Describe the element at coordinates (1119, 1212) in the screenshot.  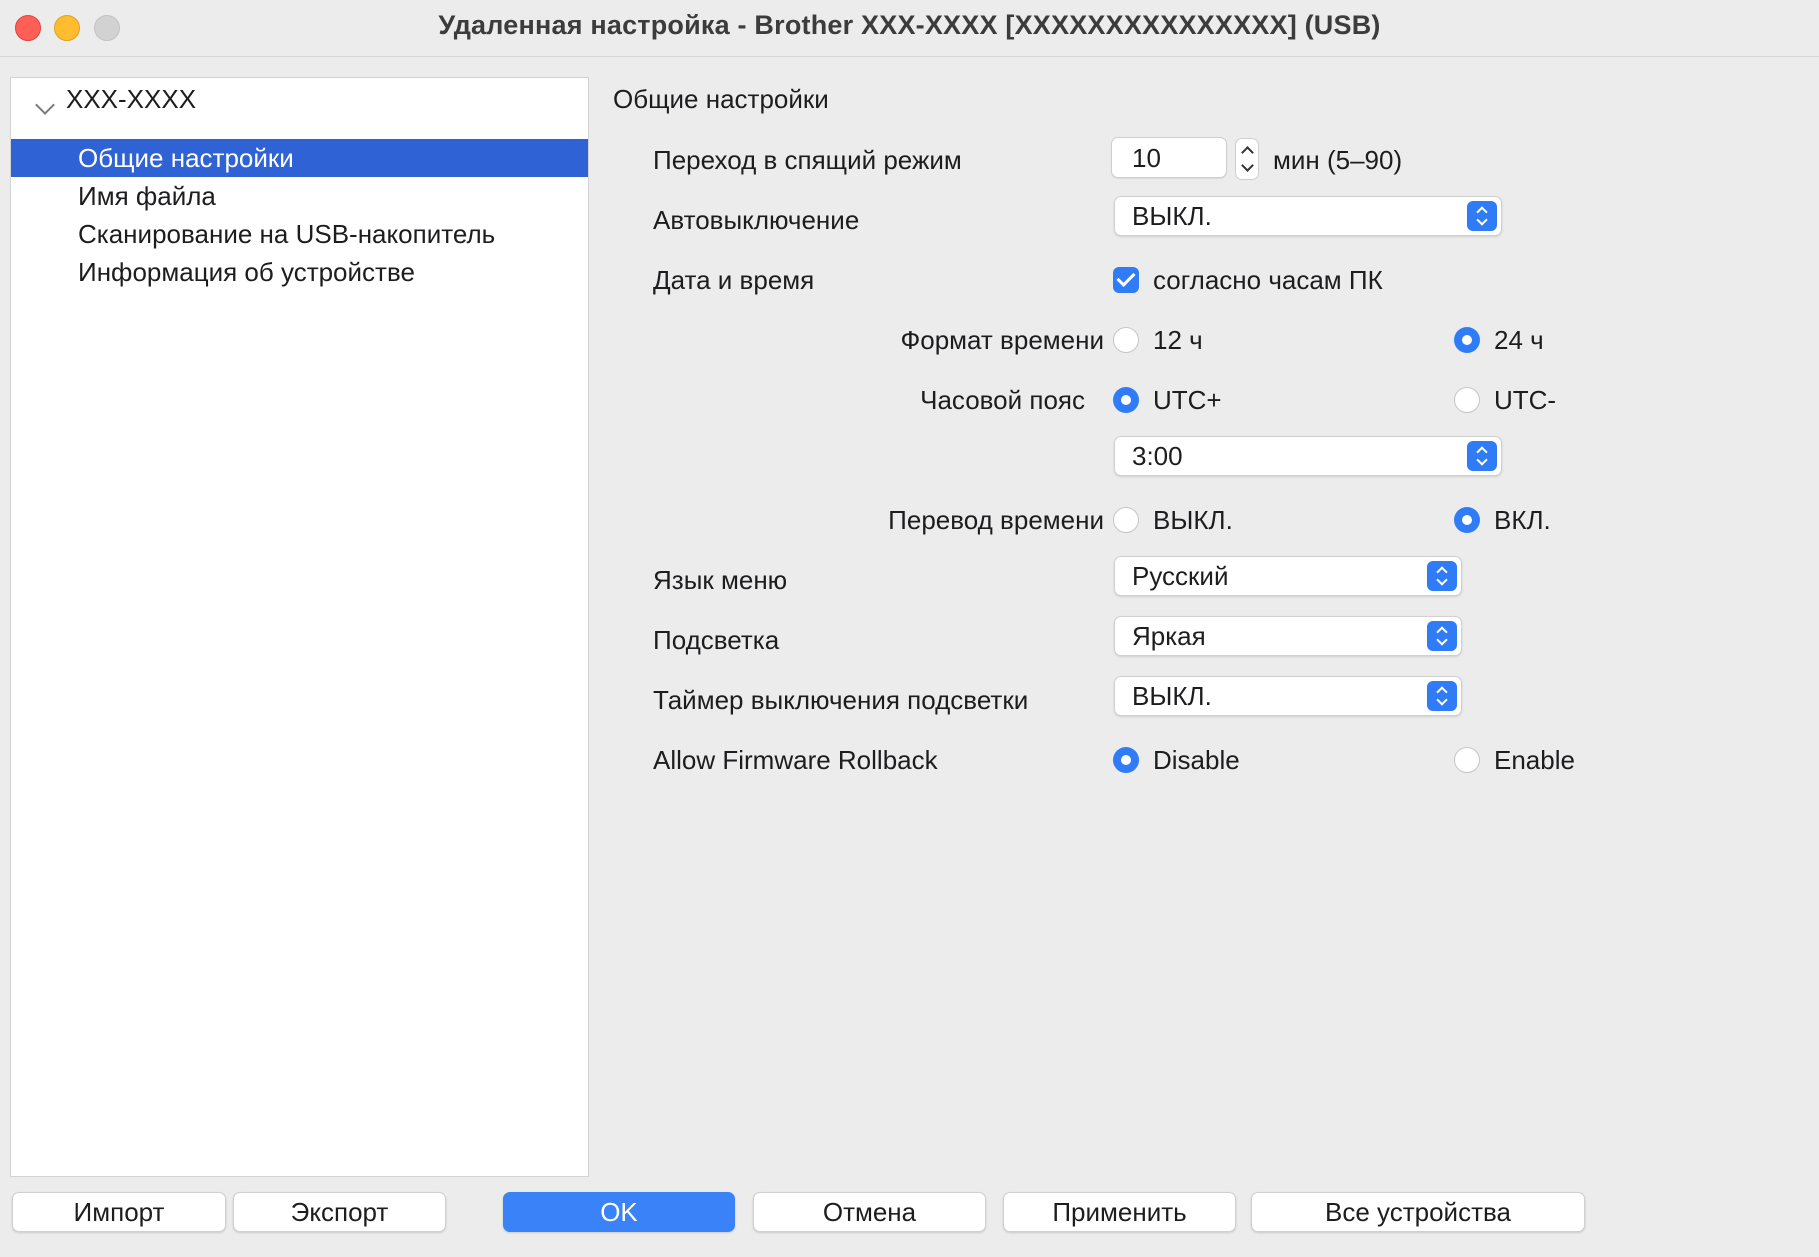
I see `apply-button: Применить` at that location.